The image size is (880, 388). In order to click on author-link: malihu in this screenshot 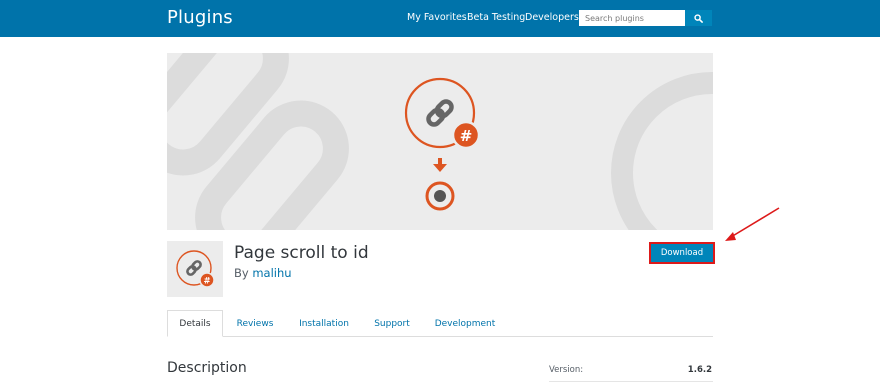, I will do `click(271, 273)`.